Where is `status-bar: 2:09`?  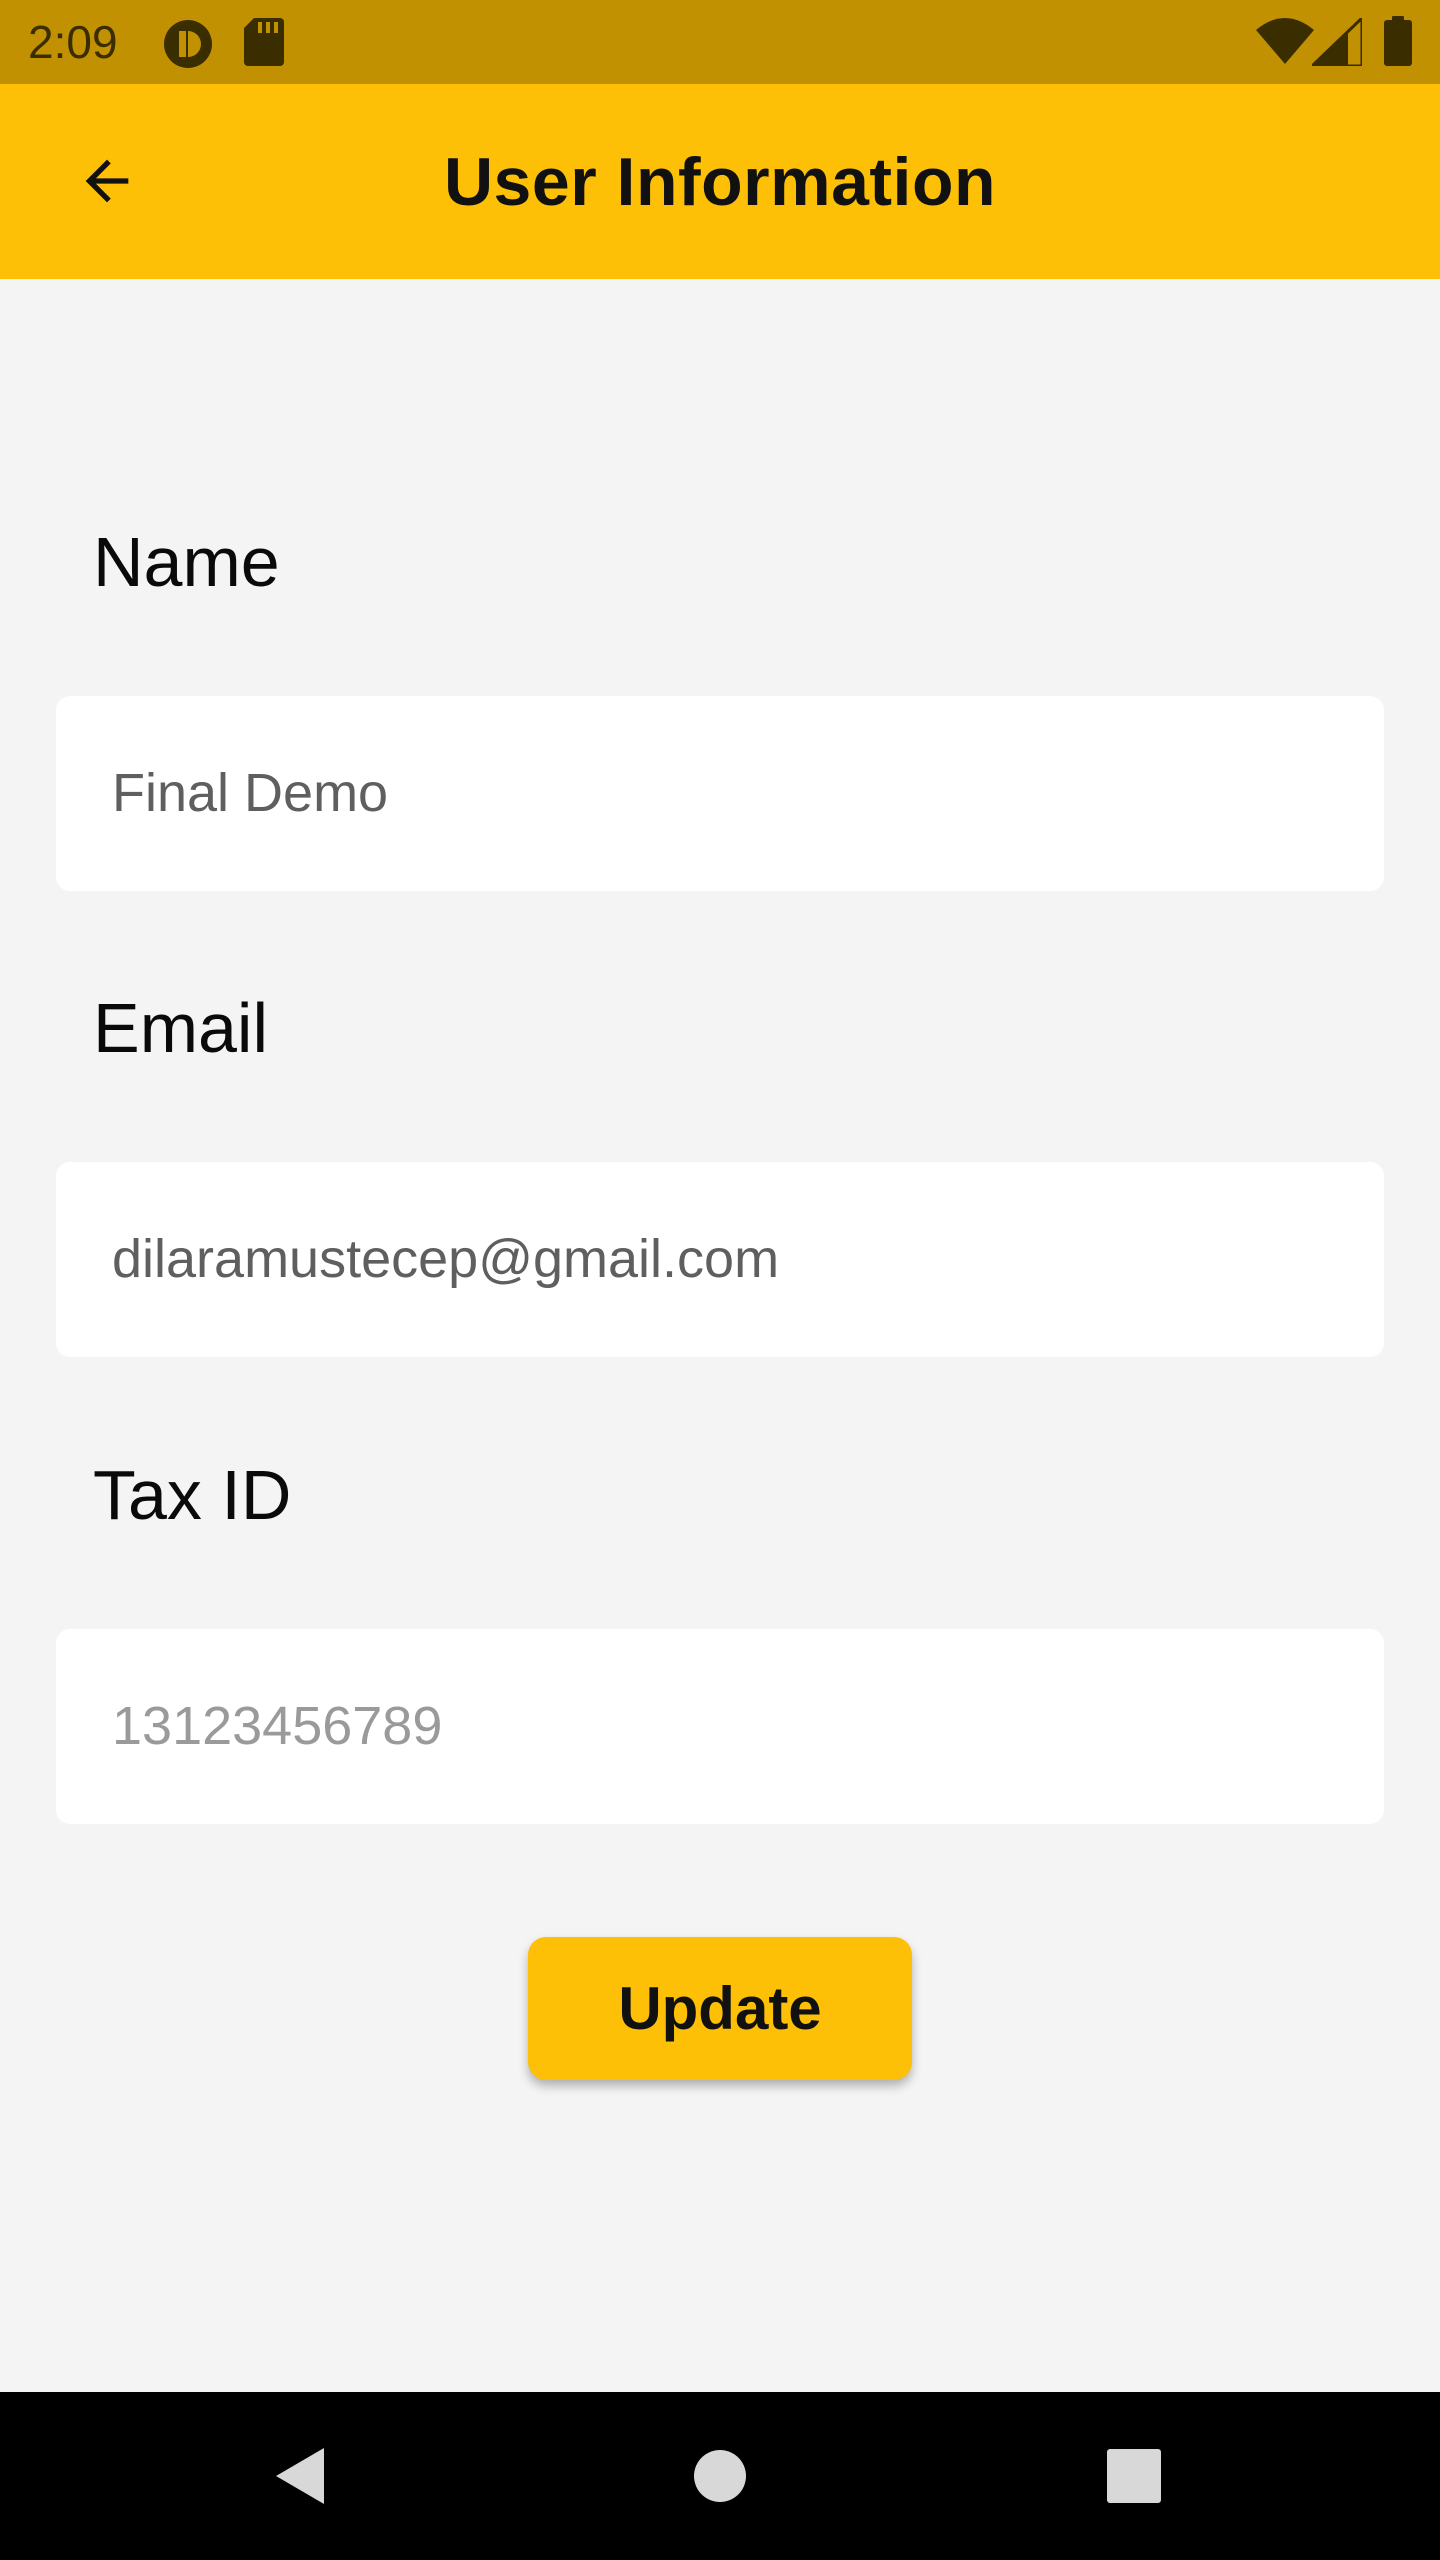 status-bar: 2:09 is located at coordinates (720, 42).